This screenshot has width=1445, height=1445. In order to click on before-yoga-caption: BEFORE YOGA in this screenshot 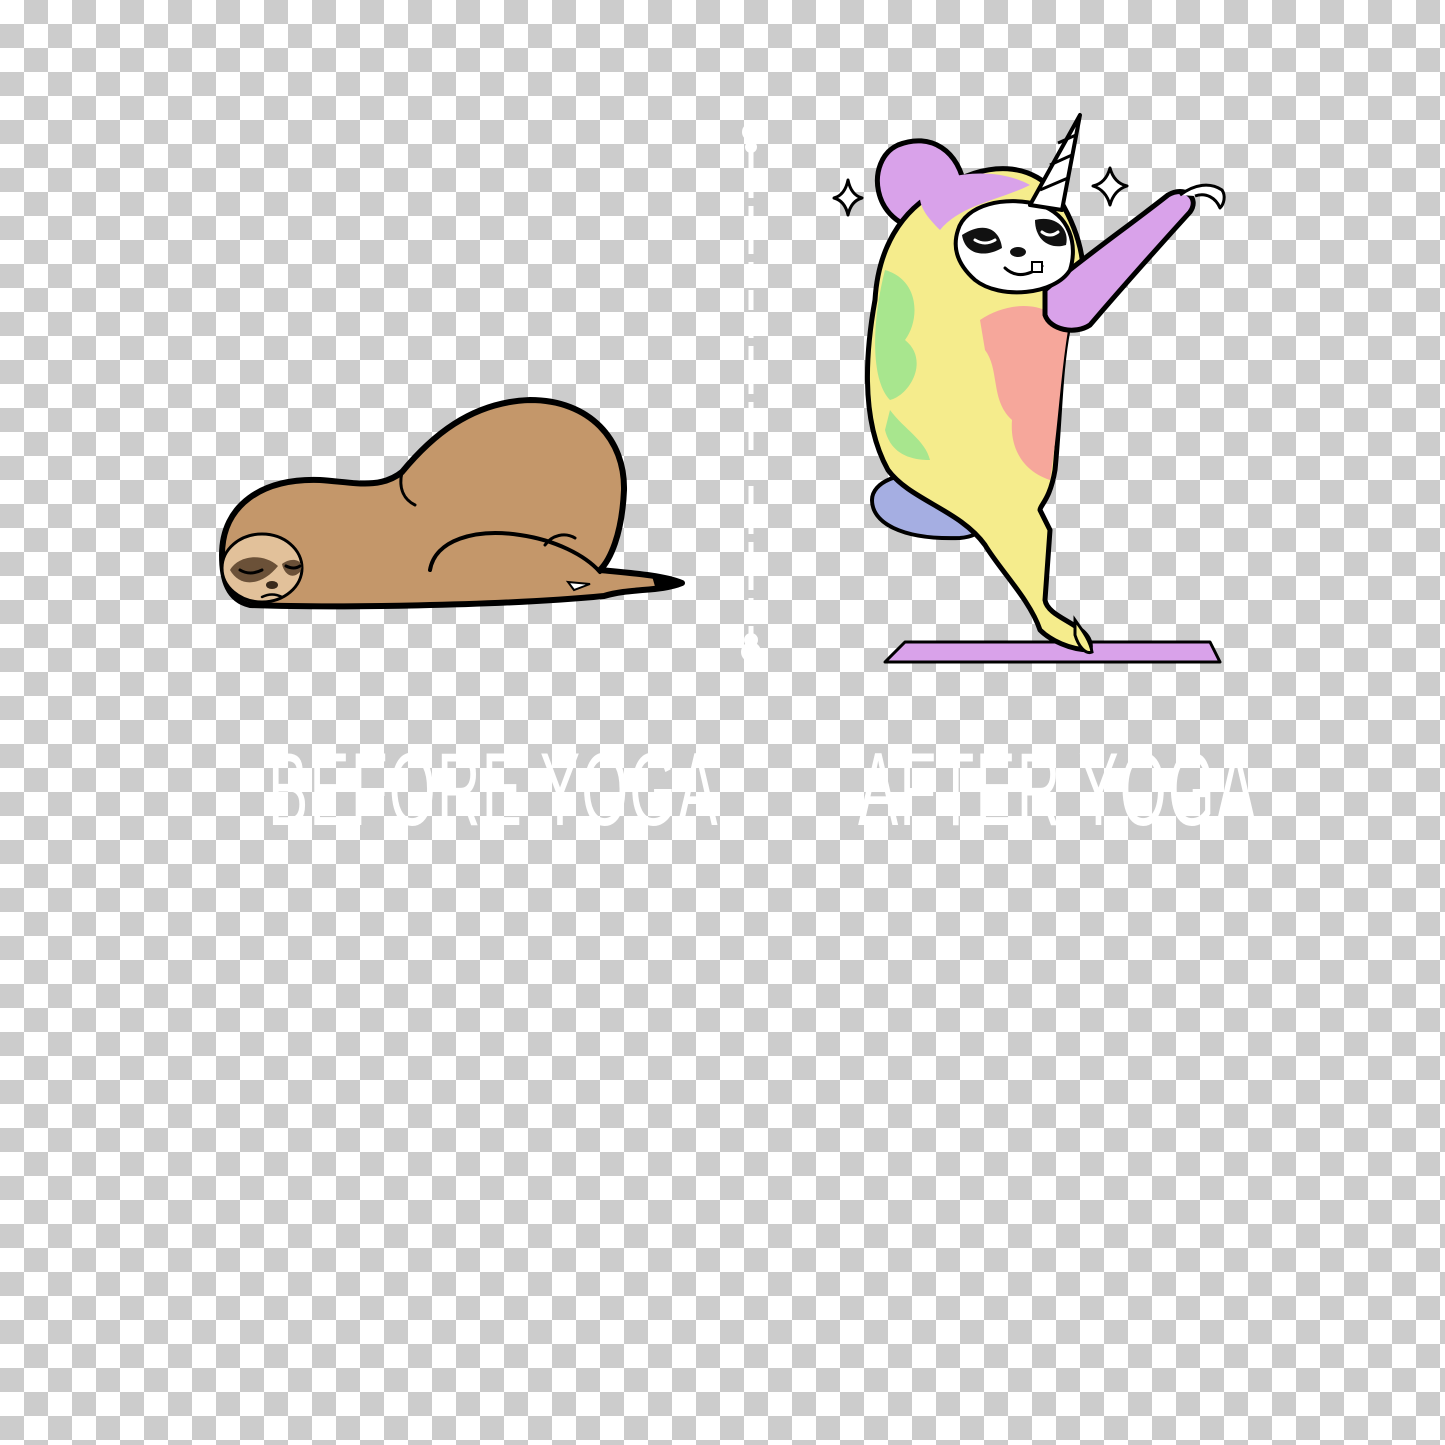, I will do `click(493, 790)`.